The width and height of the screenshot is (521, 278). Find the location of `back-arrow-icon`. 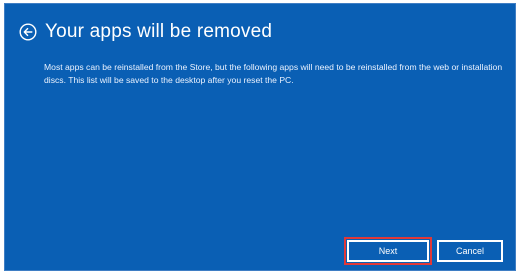

back-arrow-icon is located at coordinates (28, 32).